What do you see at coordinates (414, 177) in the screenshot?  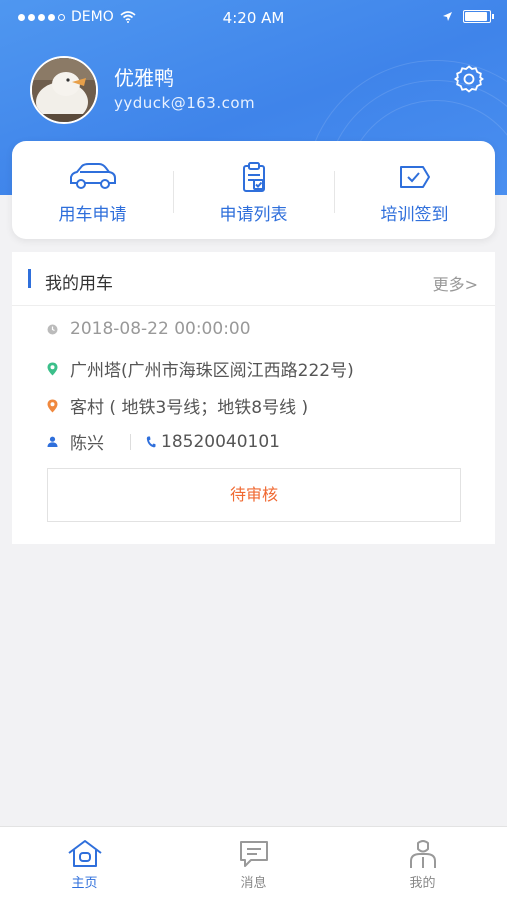 I see `ticket-check-icon` at bounding box center [414, 177].